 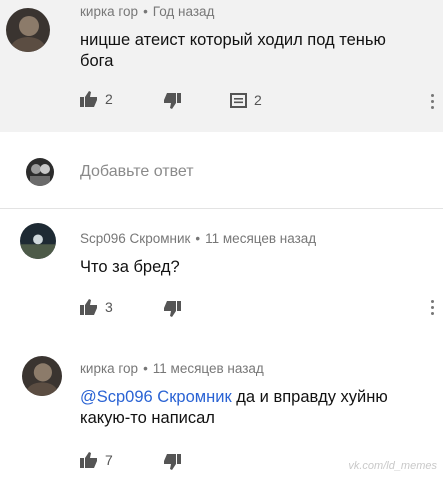 What do you see at coordinates (258, 100) in the screenshot?
I see `reply-count: 2` at bounding box center [258, 100].